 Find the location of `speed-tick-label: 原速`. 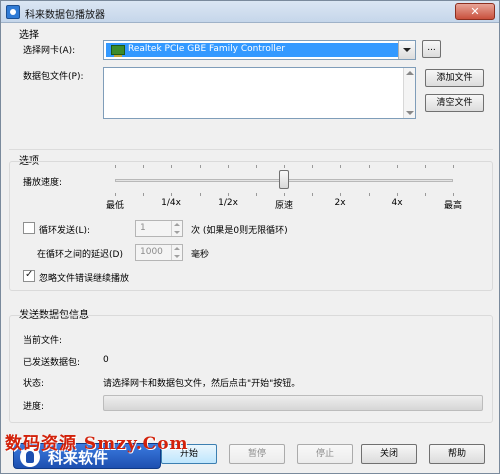

speed-tick-label: 原速 is located at coordinates (283, 206).